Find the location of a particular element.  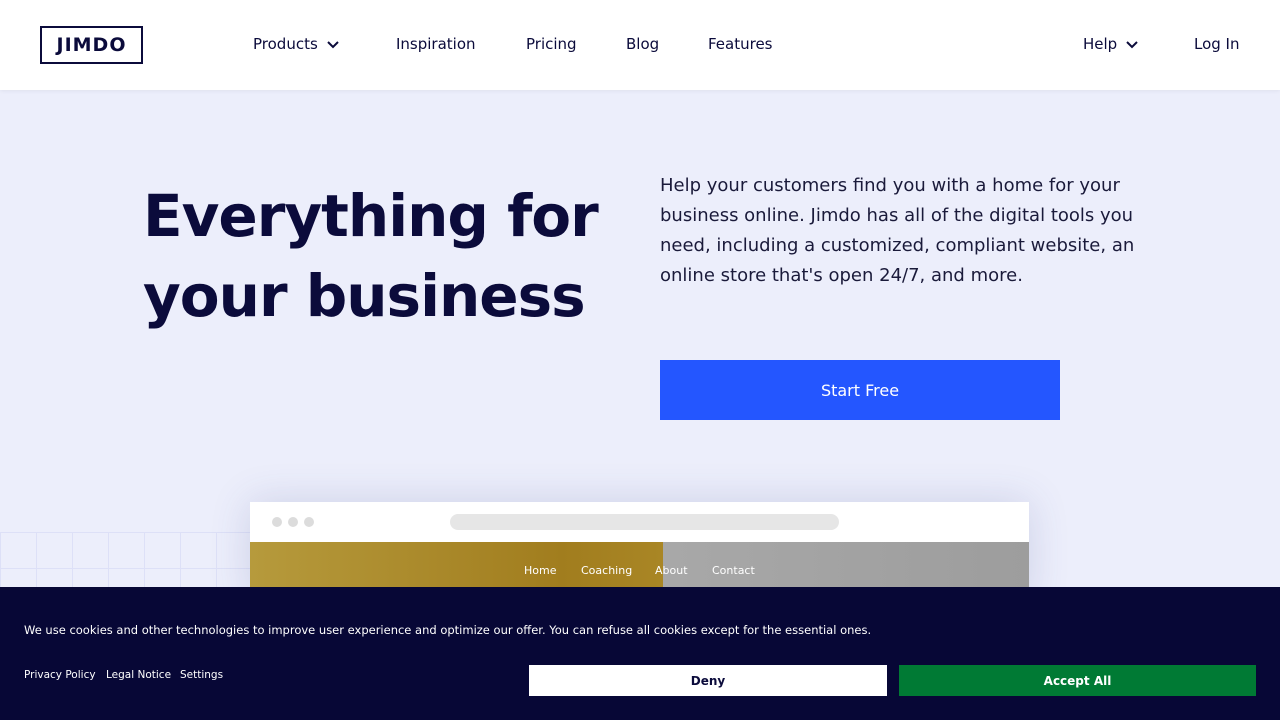

jimdo-logo: JIMDO is located at coordinates (91, 45).